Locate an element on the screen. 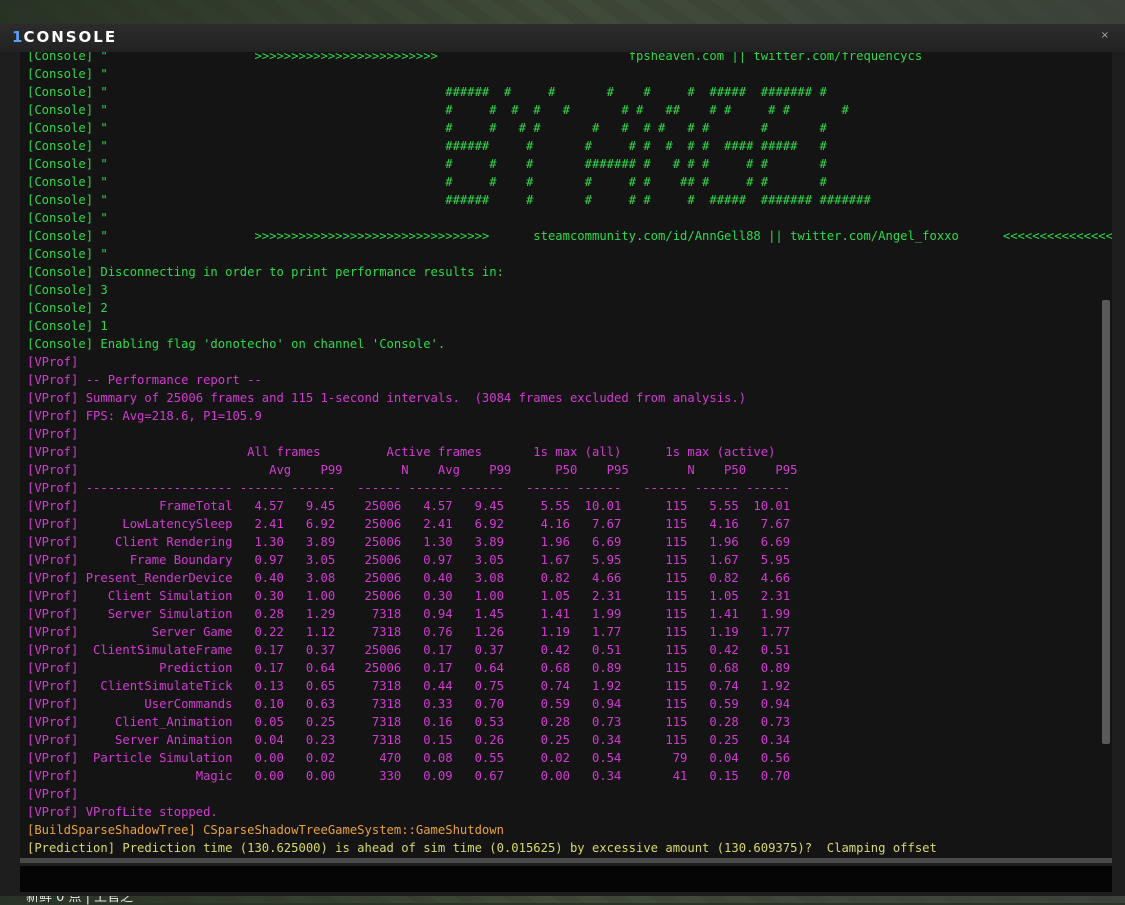 The height and width of the screenshot is (905, 1125). title-text: CONSOLE is located at coordinates (70, 37).